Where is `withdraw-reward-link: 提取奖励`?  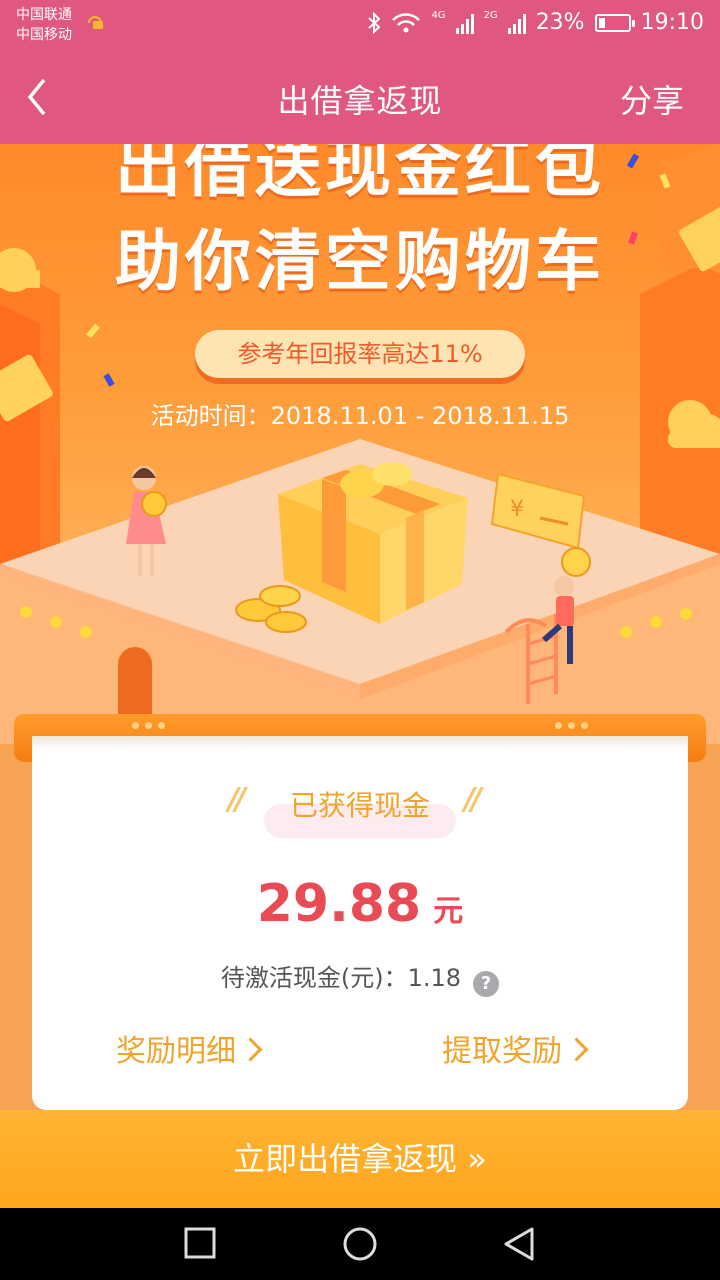 withdraw-reward-link: 提取奖励 is located at coordinates (515, 1048).